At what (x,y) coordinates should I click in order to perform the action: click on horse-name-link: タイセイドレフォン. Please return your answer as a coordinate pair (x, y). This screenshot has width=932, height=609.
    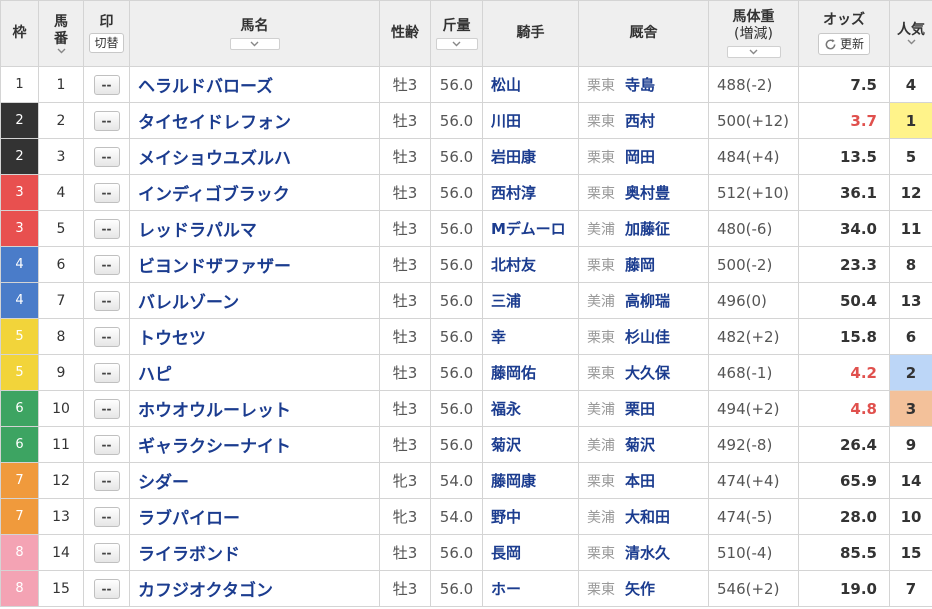
    Looking at the image, I should click on (214, 123).